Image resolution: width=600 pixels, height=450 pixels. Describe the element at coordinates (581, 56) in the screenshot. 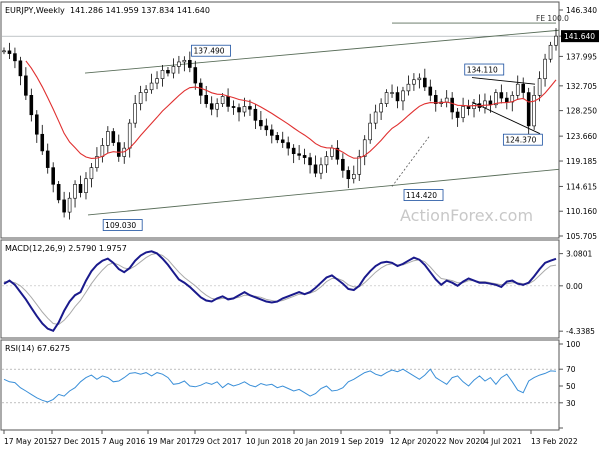

I see `price-tick-label: 137.995` at that location.